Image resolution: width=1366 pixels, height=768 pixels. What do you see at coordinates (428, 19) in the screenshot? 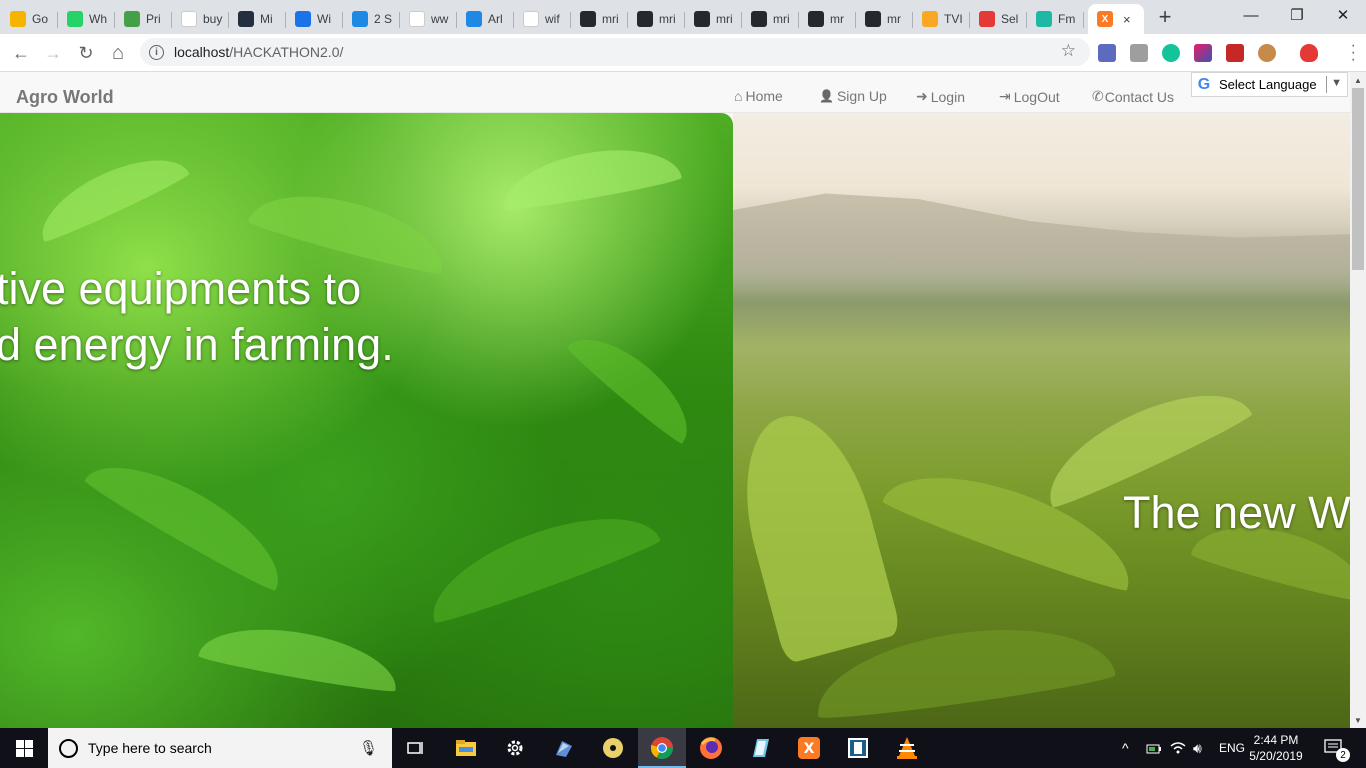
I see `browser-tab: ww` at bounding box center [428, 19].